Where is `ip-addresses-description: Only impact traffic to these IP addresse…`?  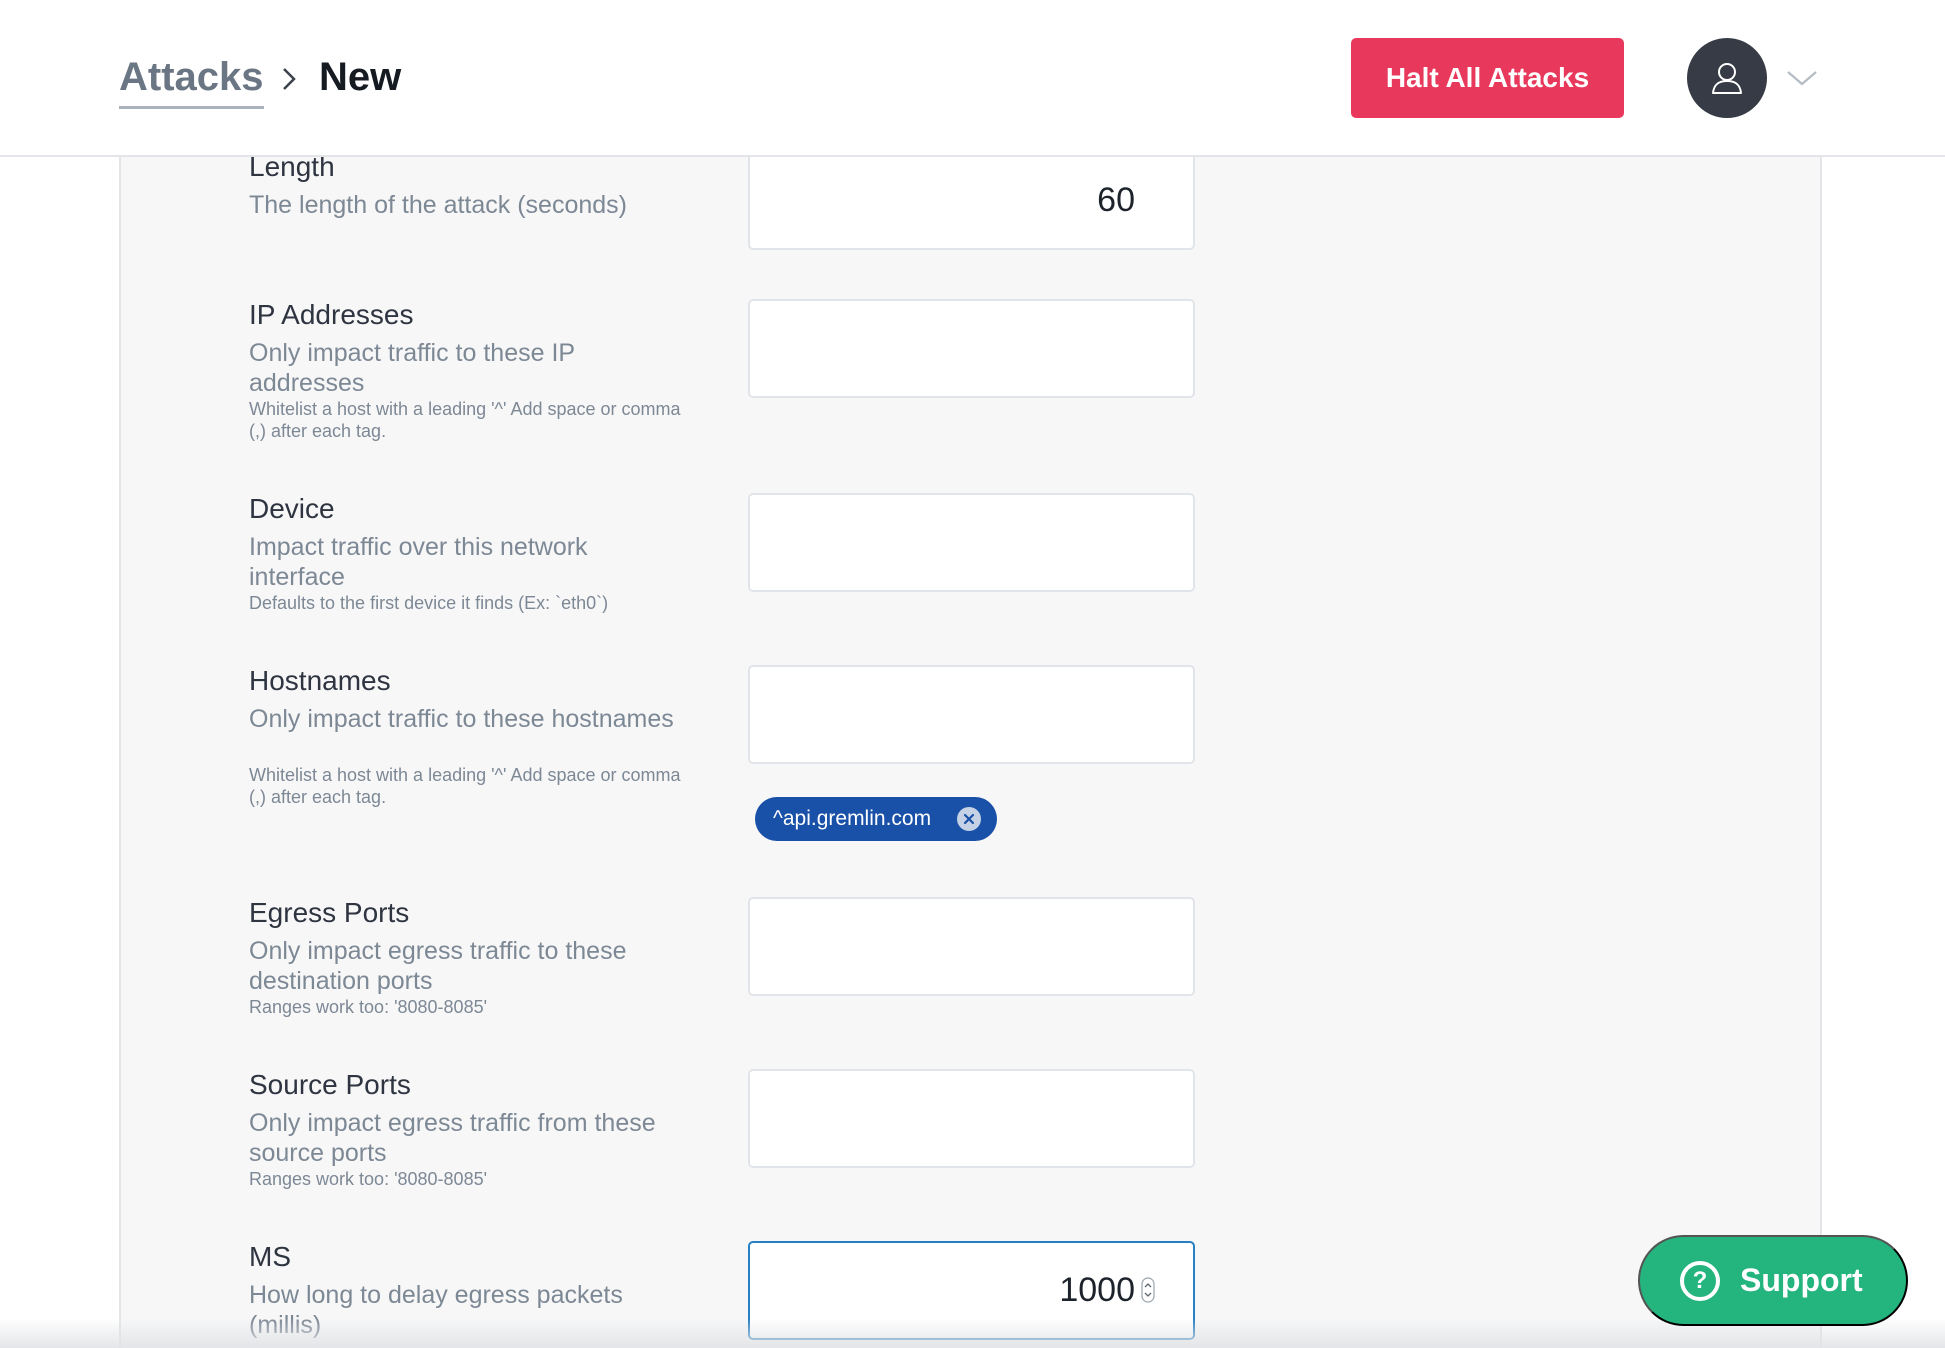
ip-addresses-description: Only impact traffic to these IP addresse… is located at coordinates (412, 368).